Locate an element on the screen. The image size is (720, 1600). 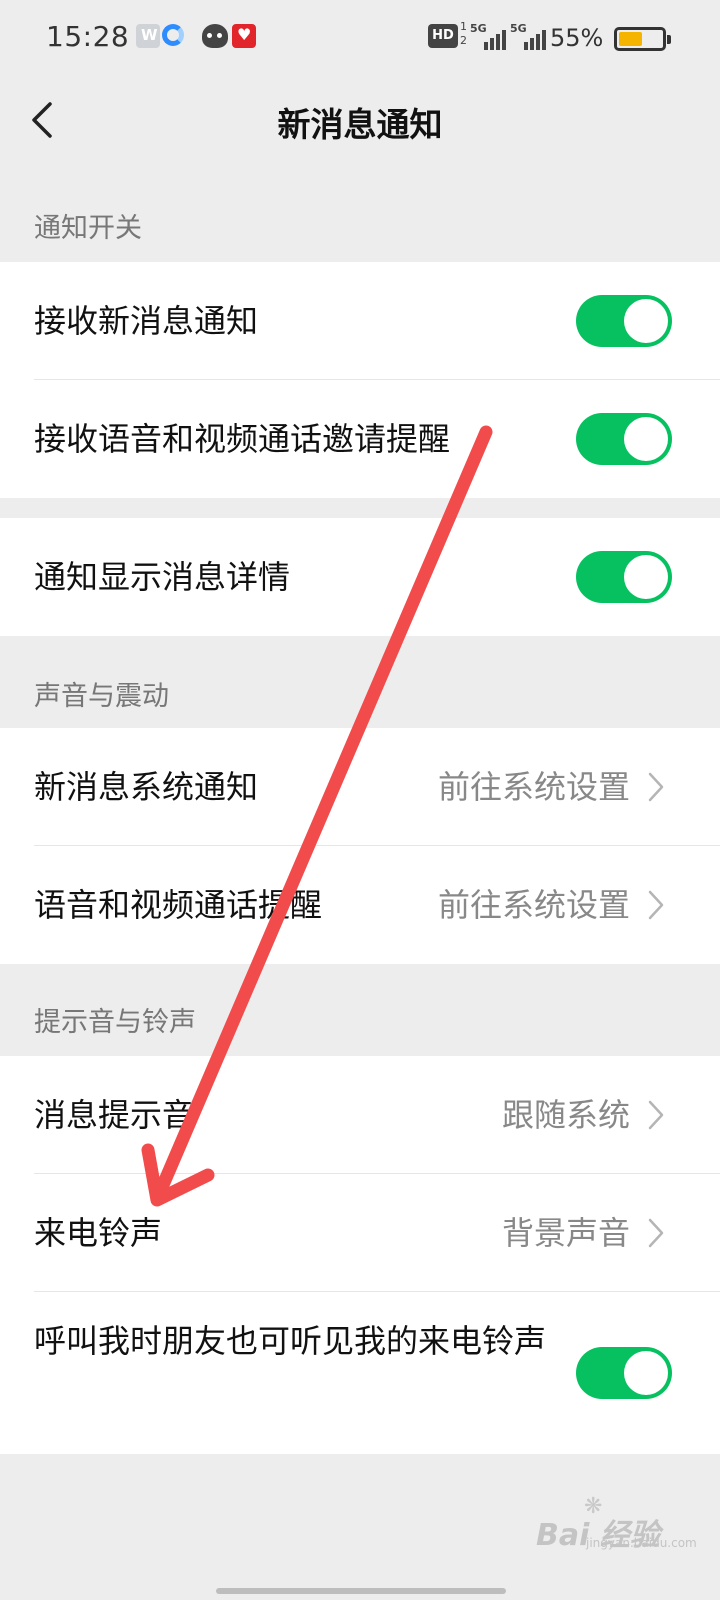
hd-icon: HD is located at coordinates (443, 36).